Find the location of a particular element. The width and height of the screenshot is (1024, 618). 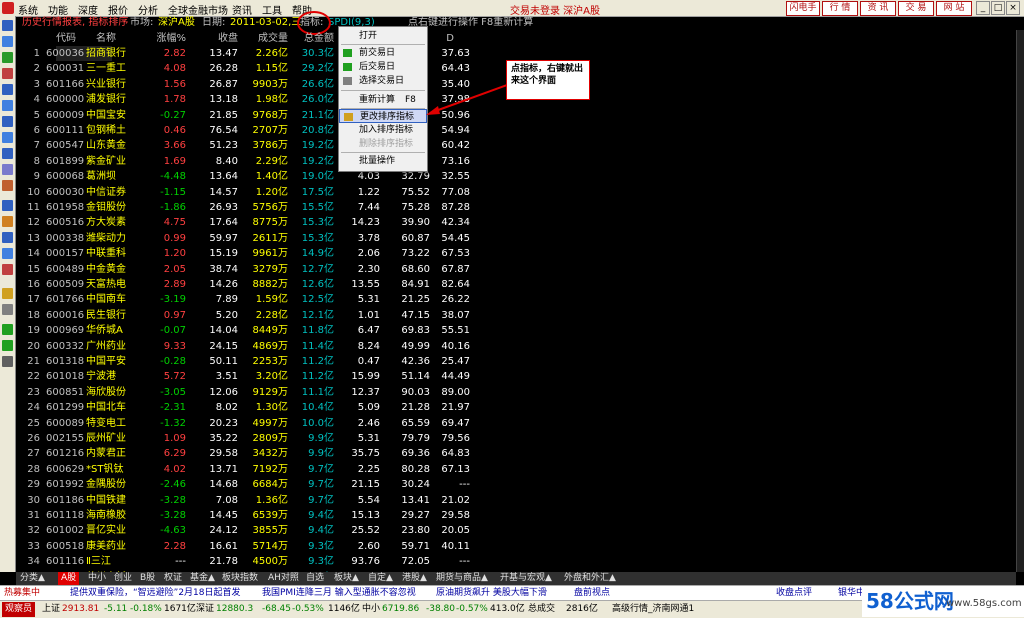

menu-analysis: 分析 is located at coordinates (148, 9).